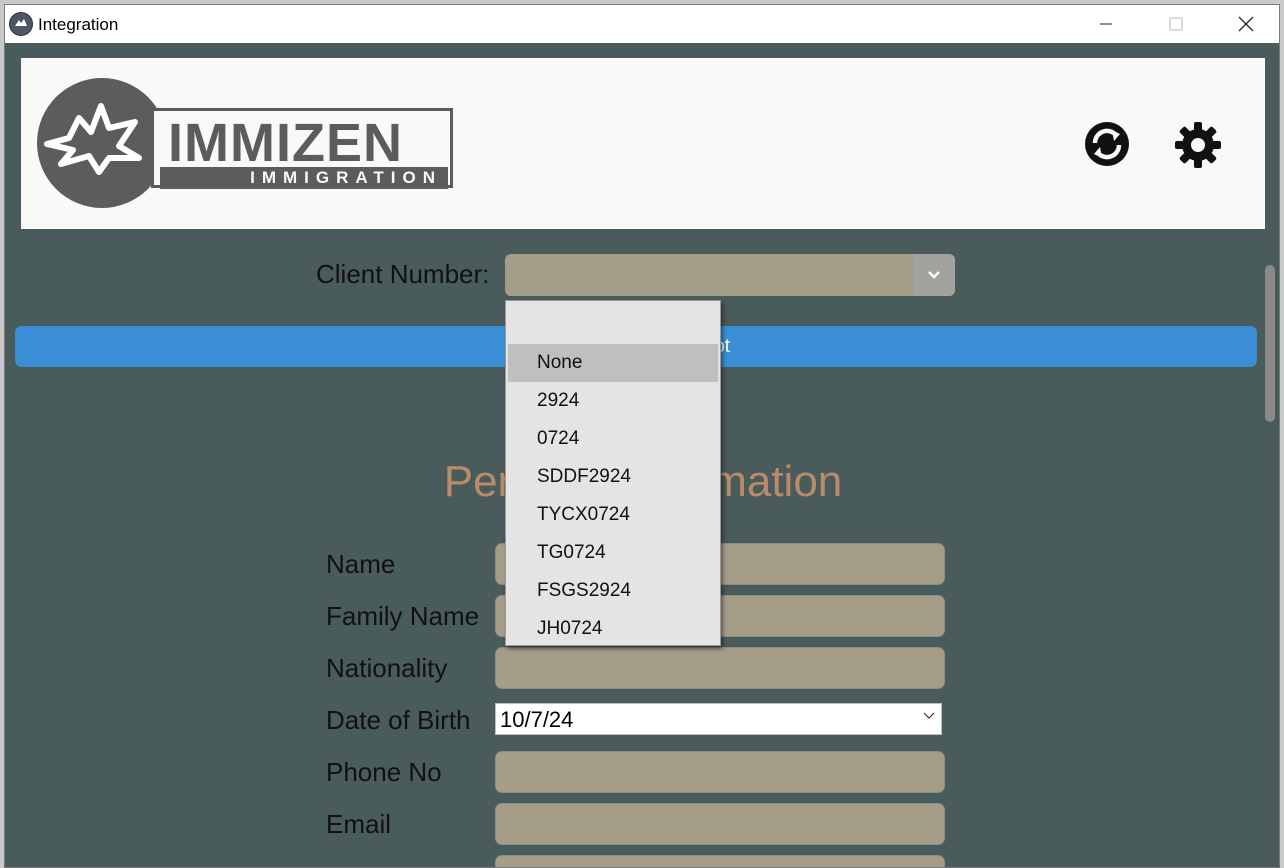 Image resolution: width=1284 pixels, height=868 pixels. What do you see at coordinates (613, 629) in the screenshot?
I see `dropdown-option: JH0724` at bounding box center [613, 629].